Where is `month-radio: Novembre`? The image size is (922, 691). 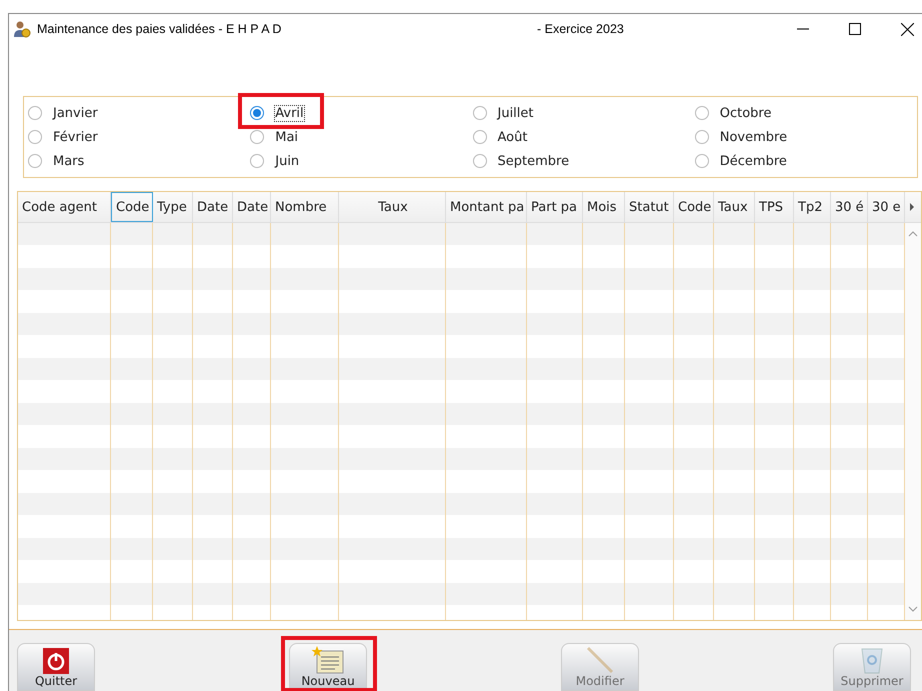 month-radio: Novembre is located at coordinates (741, 137).